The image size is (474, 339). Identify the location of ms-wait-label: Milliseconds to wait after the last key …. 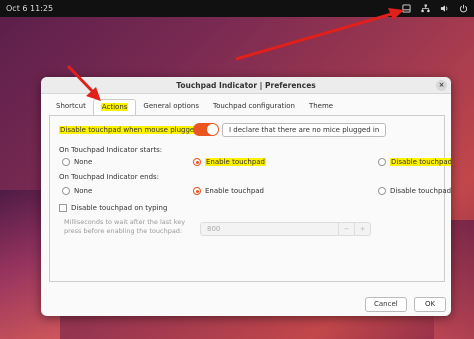
(125, 226).